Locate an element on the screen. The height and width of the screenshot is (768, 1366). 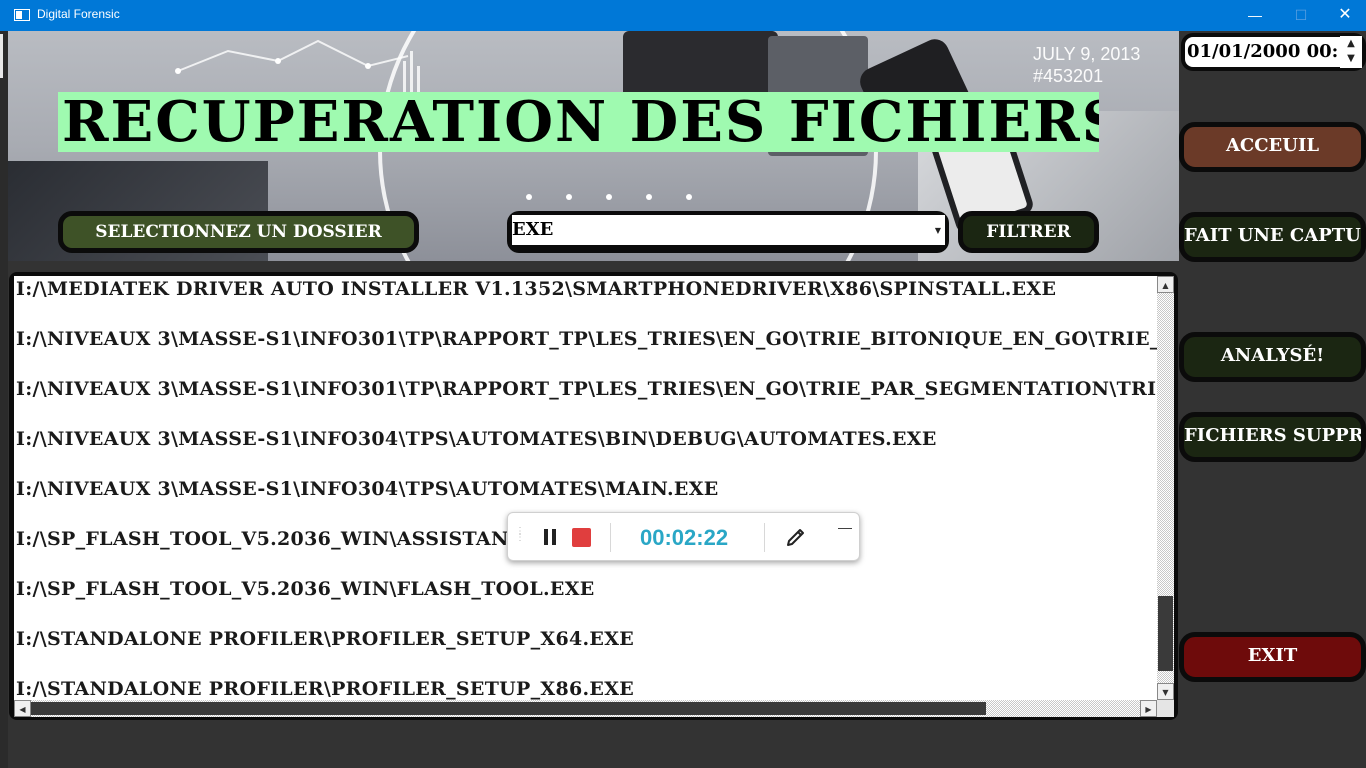
pen-icon is located at coordinates (796, 537).